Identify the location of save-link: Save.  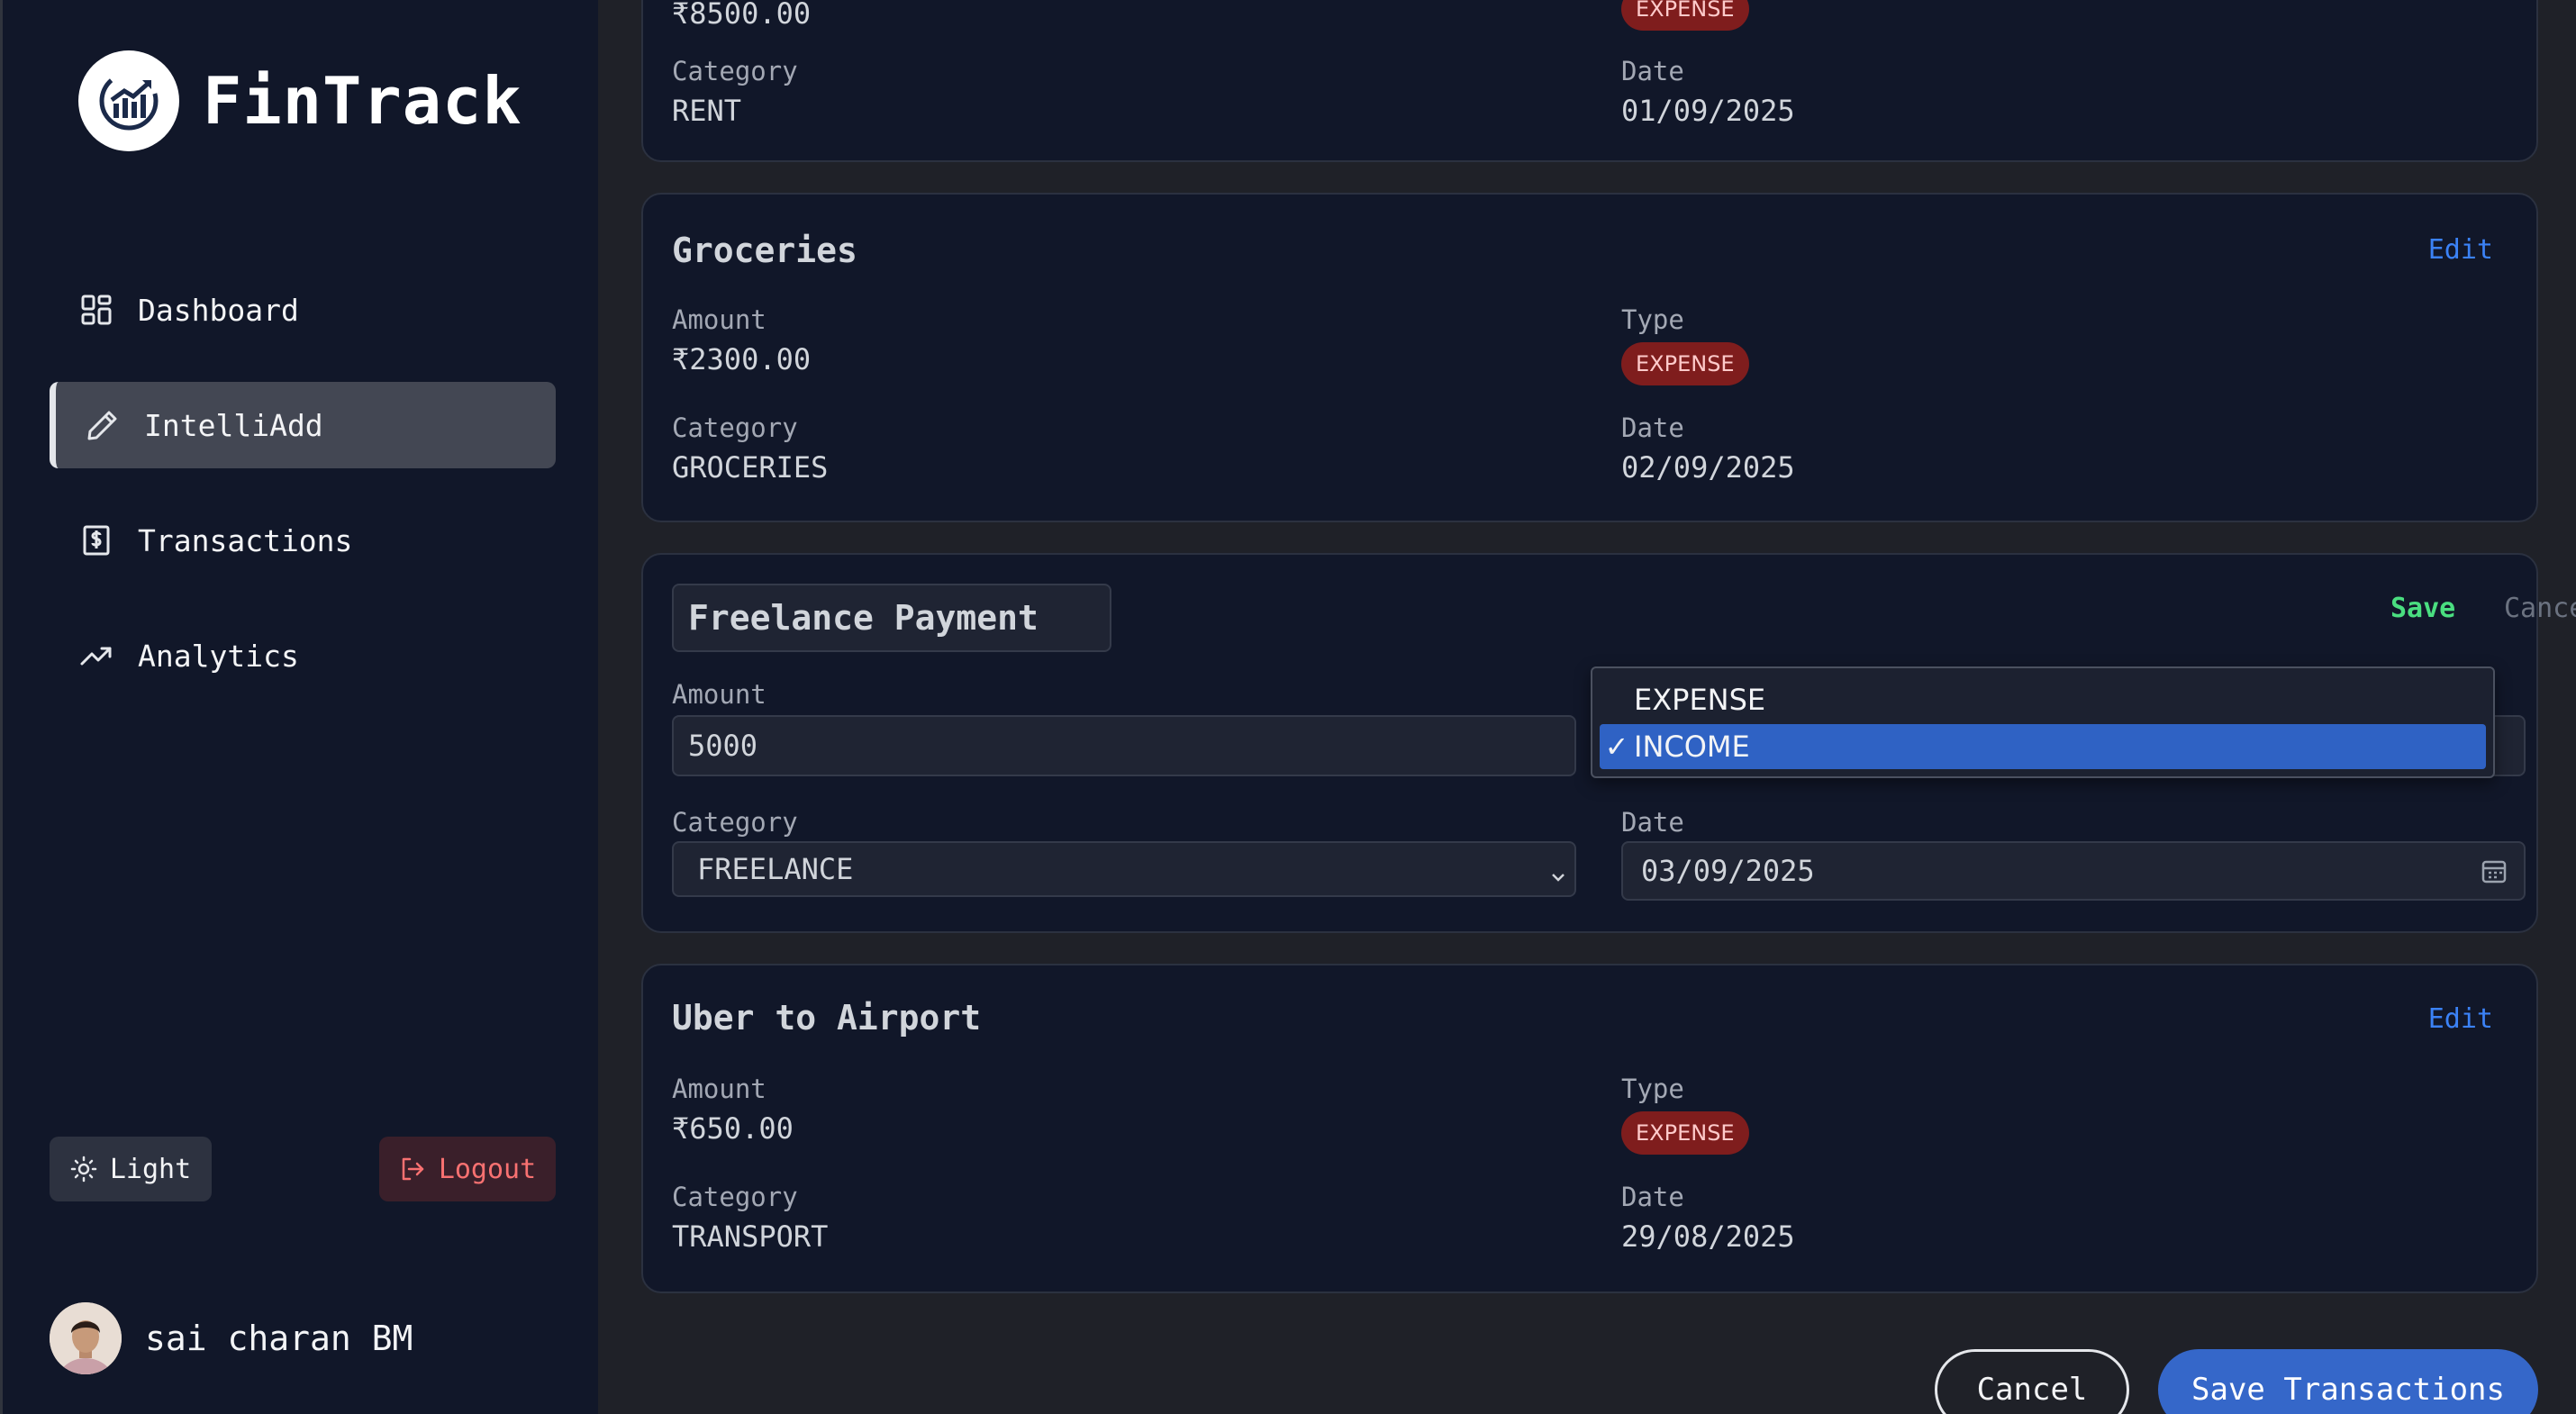
(2422, 609).